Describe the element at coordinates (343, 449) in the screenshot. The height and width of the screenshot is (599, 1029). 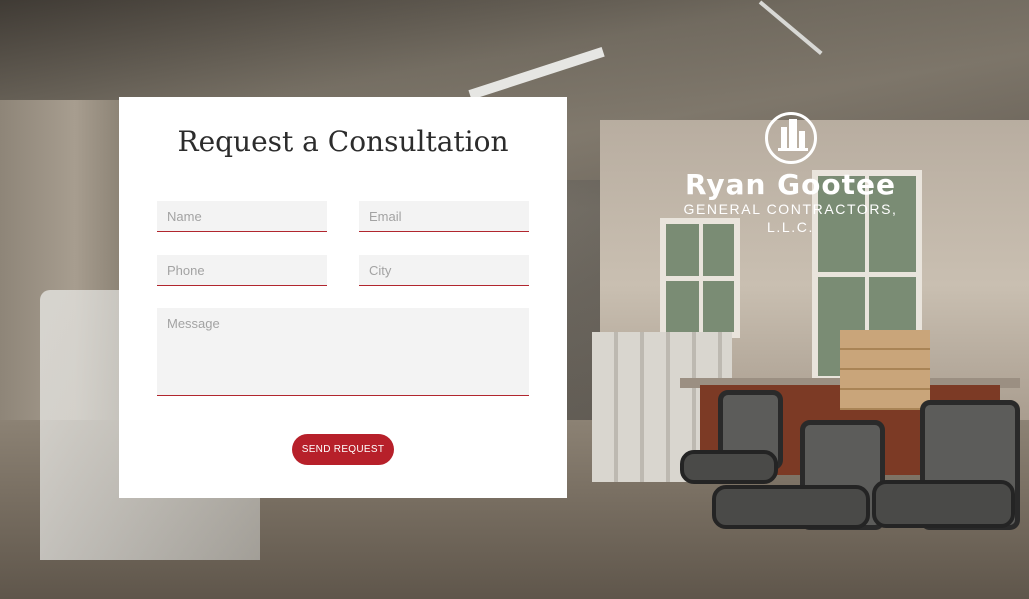
I see `send-request-button: SEND REQUEST` at that location.